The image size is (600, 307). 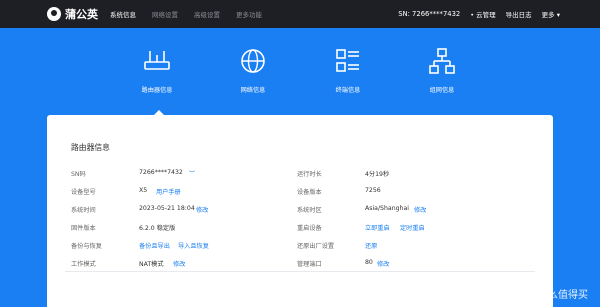 I want to click on nav-advanced-settings: 高级设置, so click(x=207, y=14).